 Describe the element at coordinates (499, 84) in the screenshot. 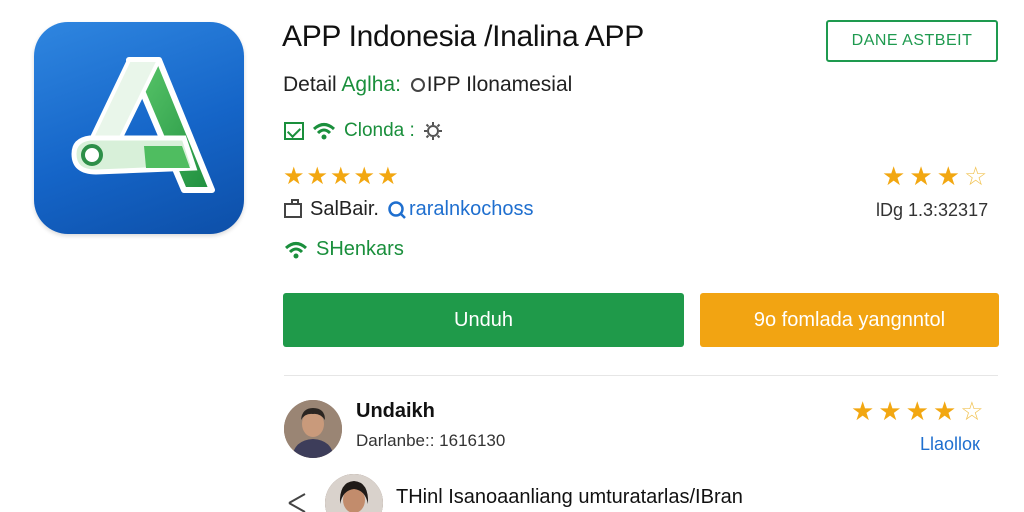

I see `subtitle-rest: IPP Ilonamesial` at that location.